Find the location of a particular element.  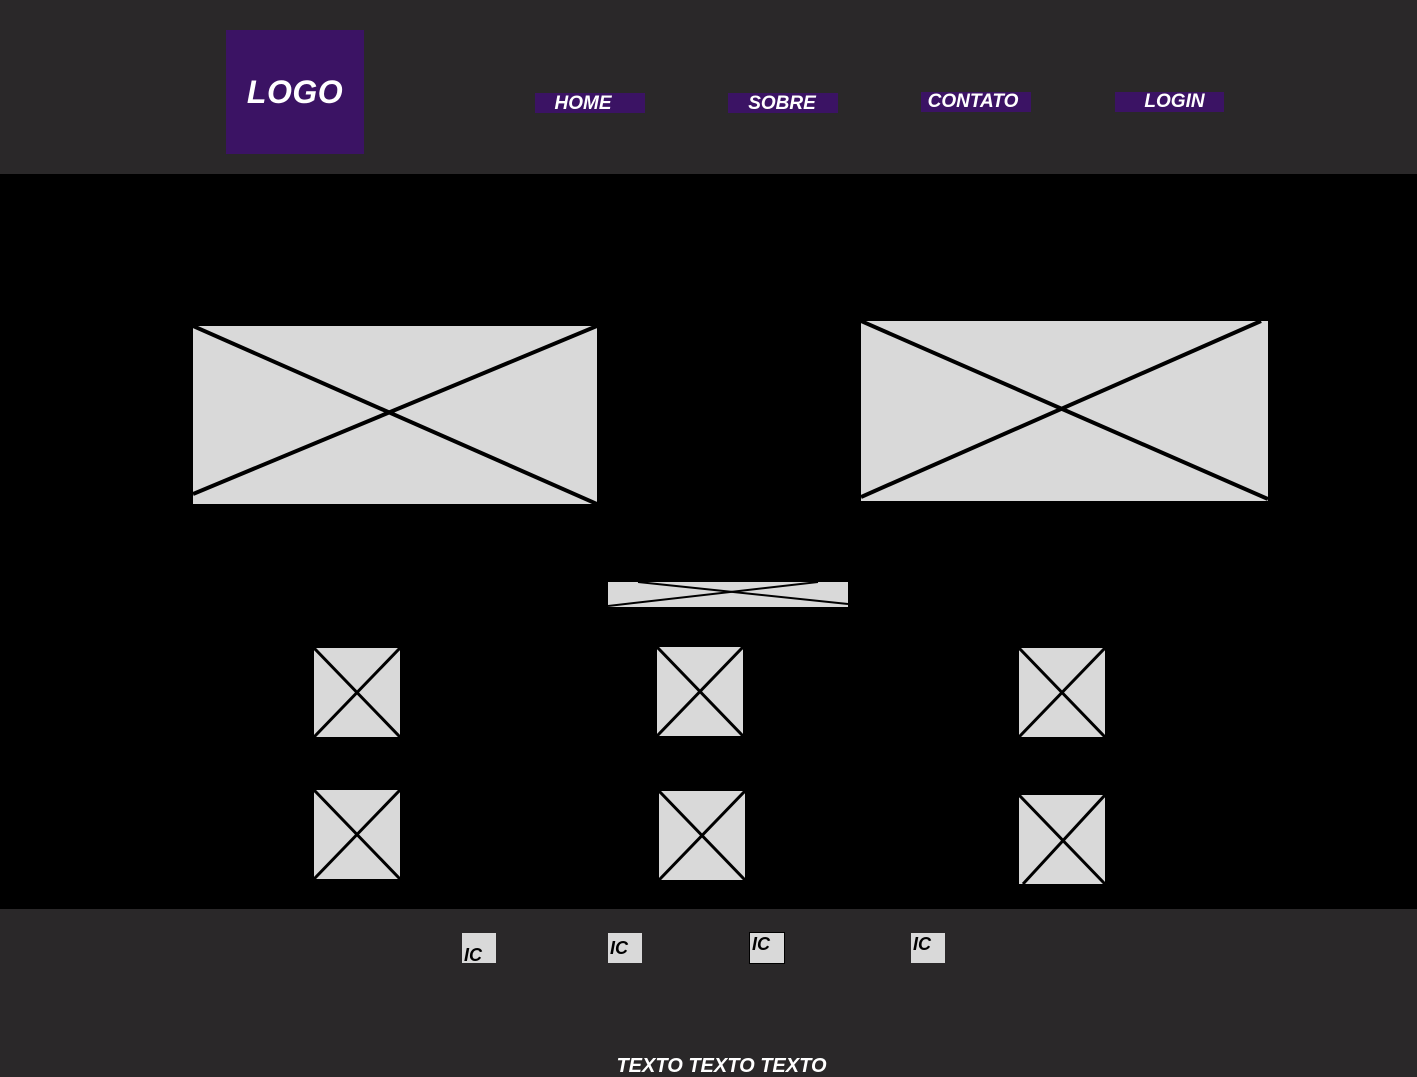

nav-login-label: LOGIN is located at coordinates (1174, 101).